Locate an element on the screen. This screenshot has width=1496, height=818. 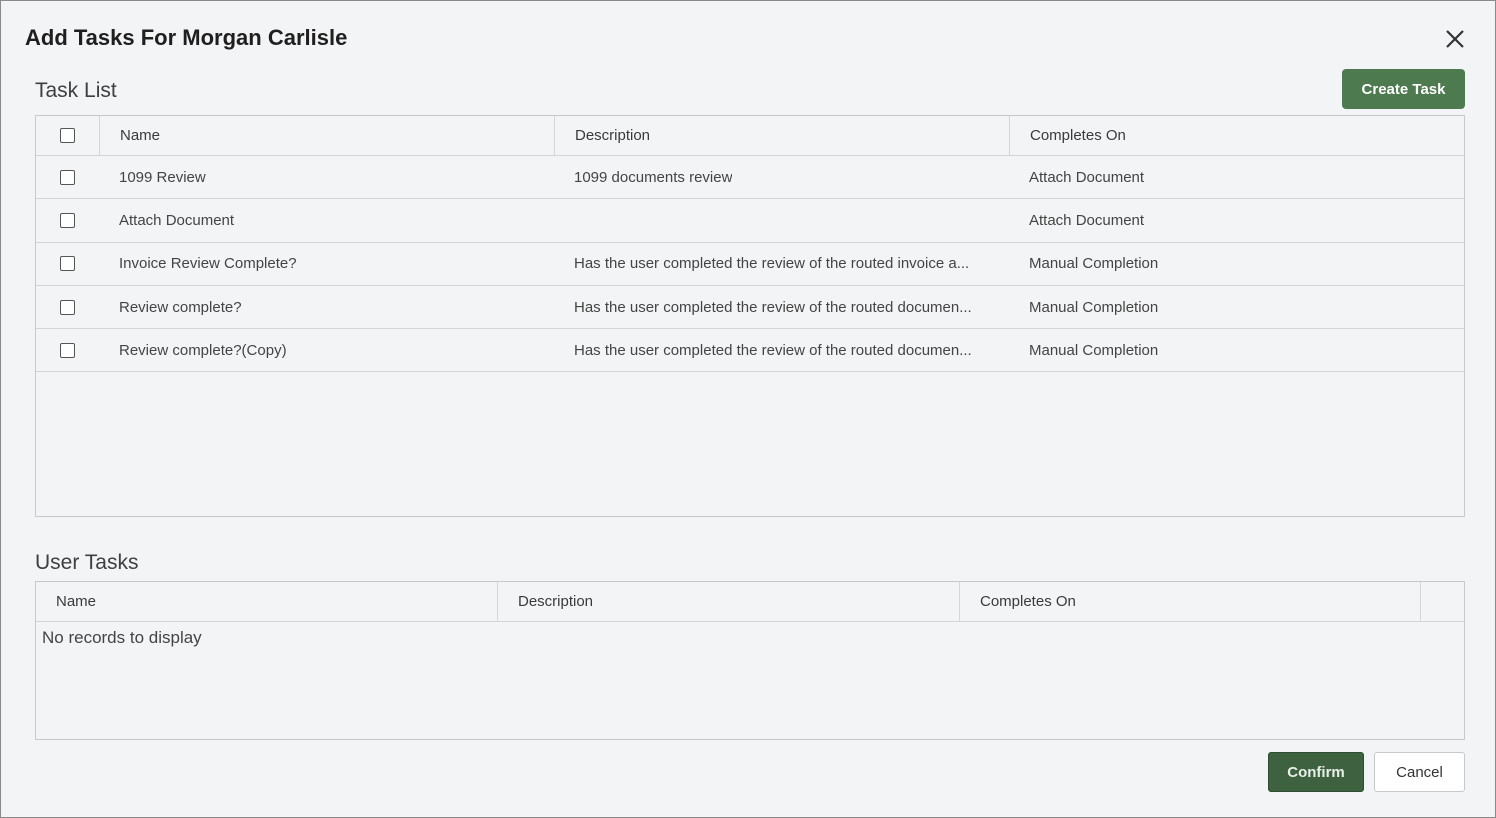
task-name-cell: 1099 Review is located at coordinates (162, 177).